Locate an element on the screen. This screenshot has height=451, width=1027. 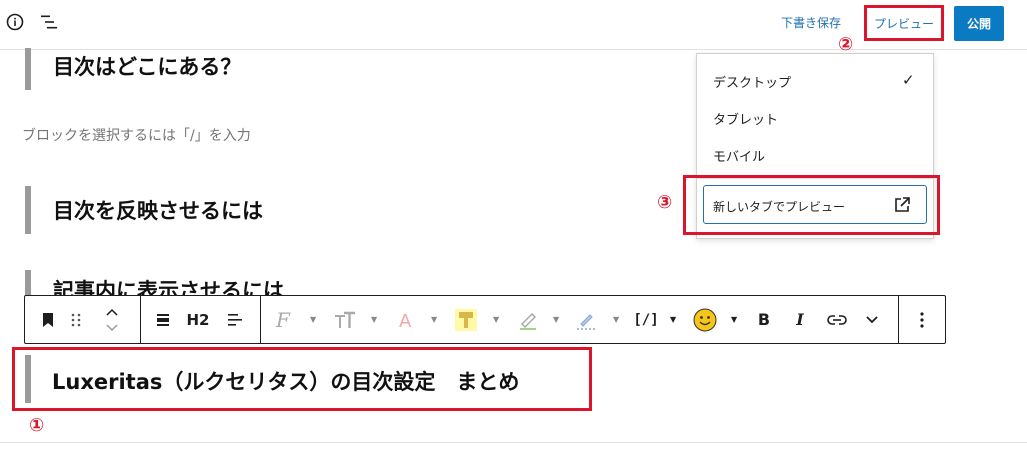
preview-in-new-tab-button: 新しいタブでプレビュー is located at coordinates (815, 204).